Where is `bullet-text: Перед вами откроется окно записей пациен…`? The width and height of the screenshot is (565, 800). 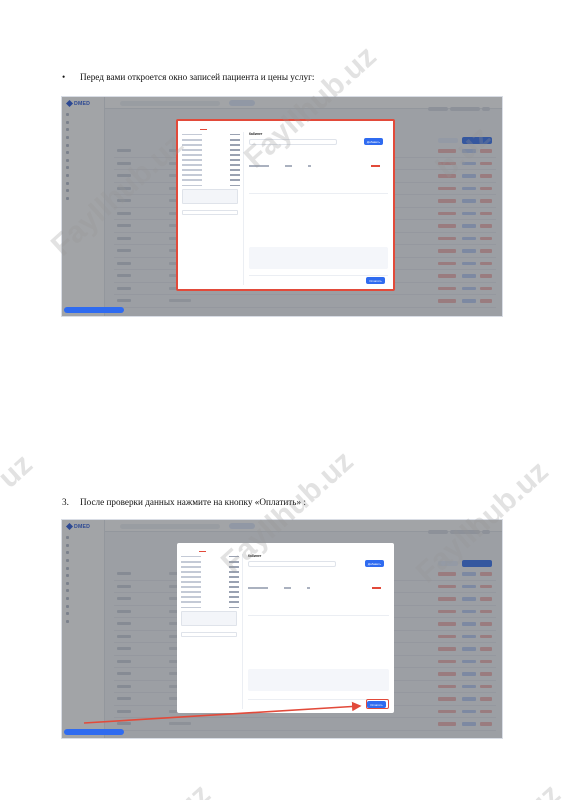 bullet-text: Перед вами откроется окно записей пациен… is located at coordinates (197, 77).